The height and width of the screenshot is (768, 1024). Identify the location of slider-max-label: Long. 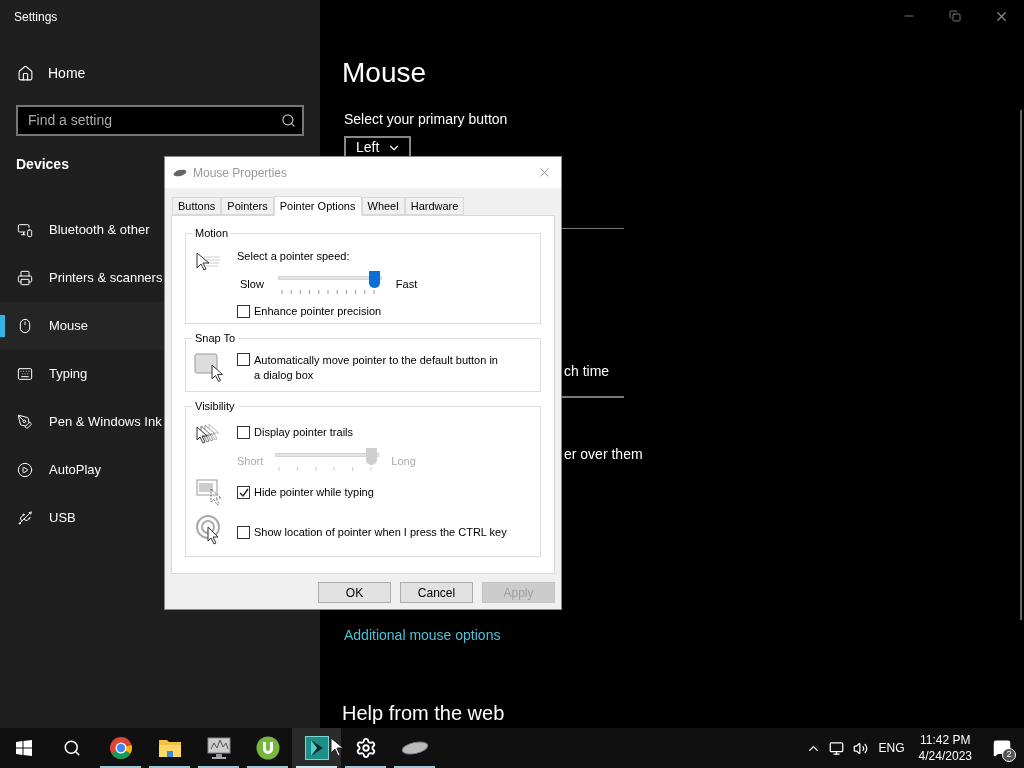
(403, 461).